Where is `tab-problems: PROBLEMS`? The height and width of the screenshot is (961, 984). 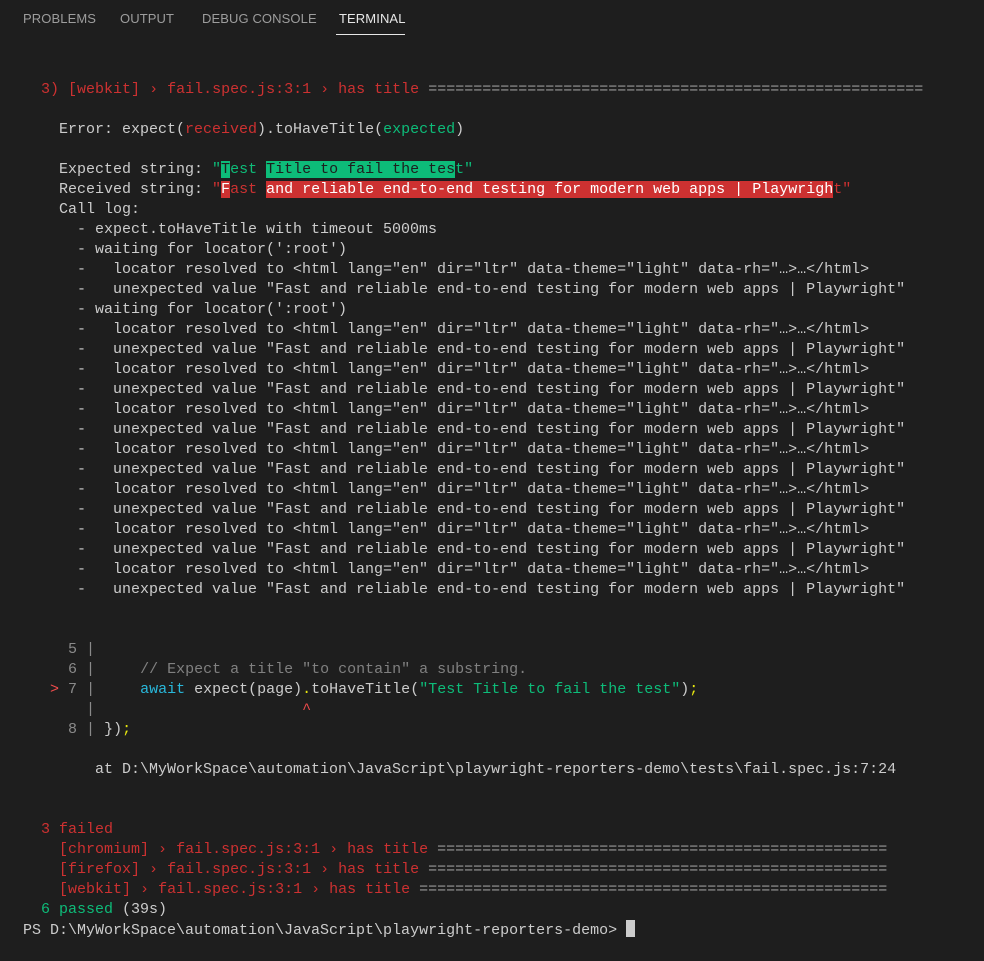 tab-problems: PROBLEMS is located at coordinates (59, 18).